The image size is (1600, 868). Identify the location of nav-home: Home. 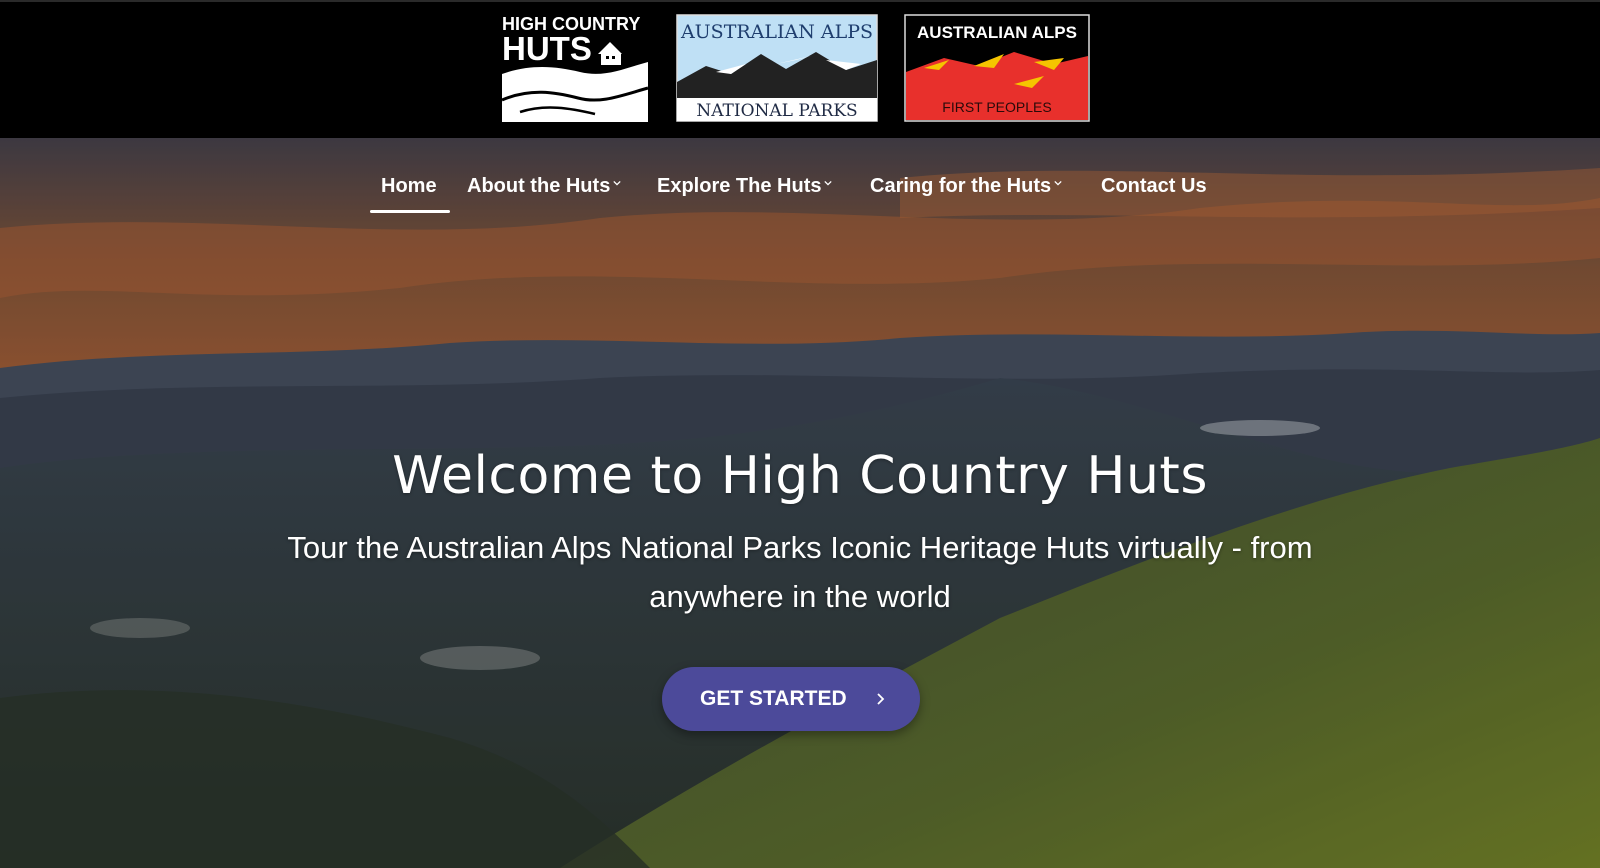
(409, 186).